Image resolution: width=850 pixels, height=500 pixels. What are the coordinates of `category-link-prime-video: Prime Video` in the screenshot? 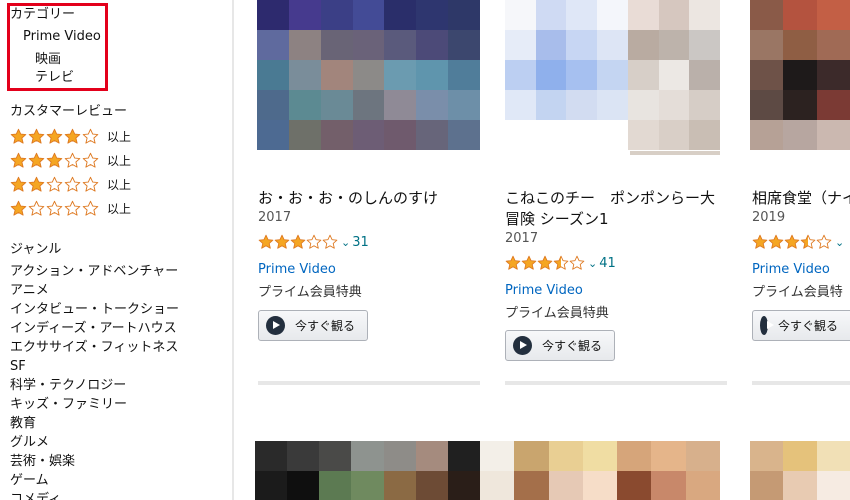 It's located at (62, 36).